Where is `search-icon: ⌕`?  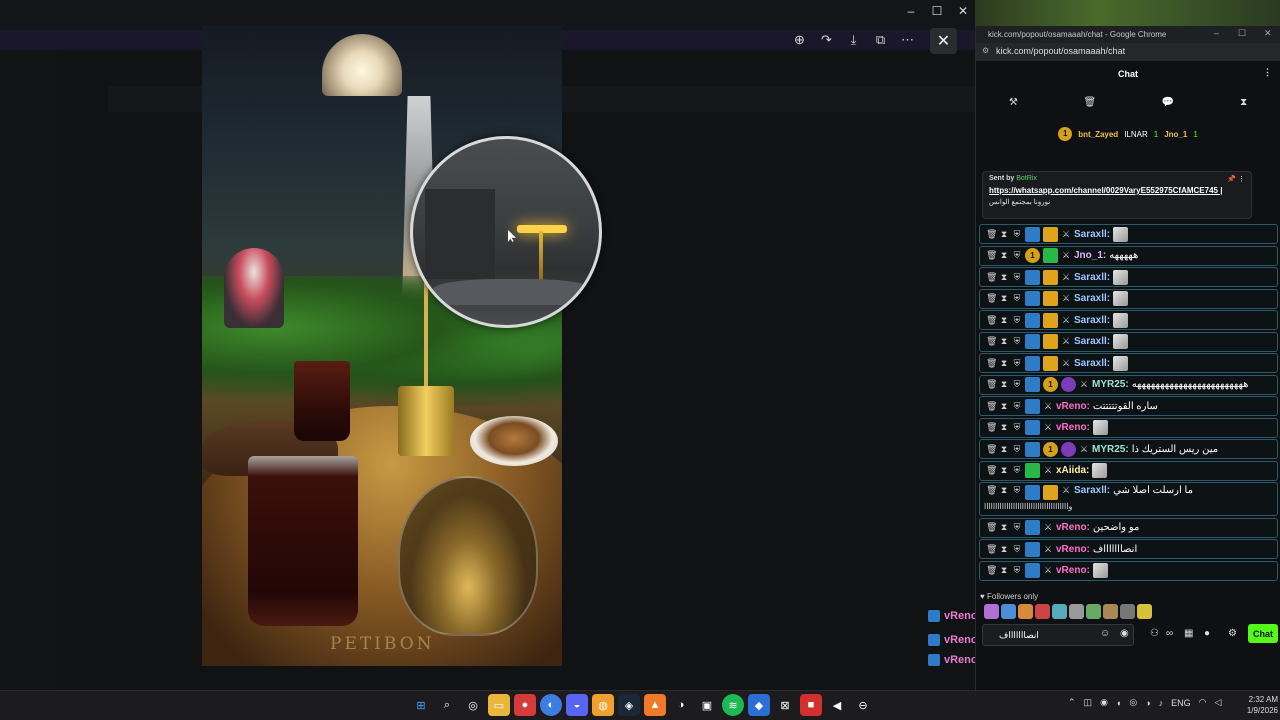
search-icon: ⌕ is located at coordinates (447, 705).